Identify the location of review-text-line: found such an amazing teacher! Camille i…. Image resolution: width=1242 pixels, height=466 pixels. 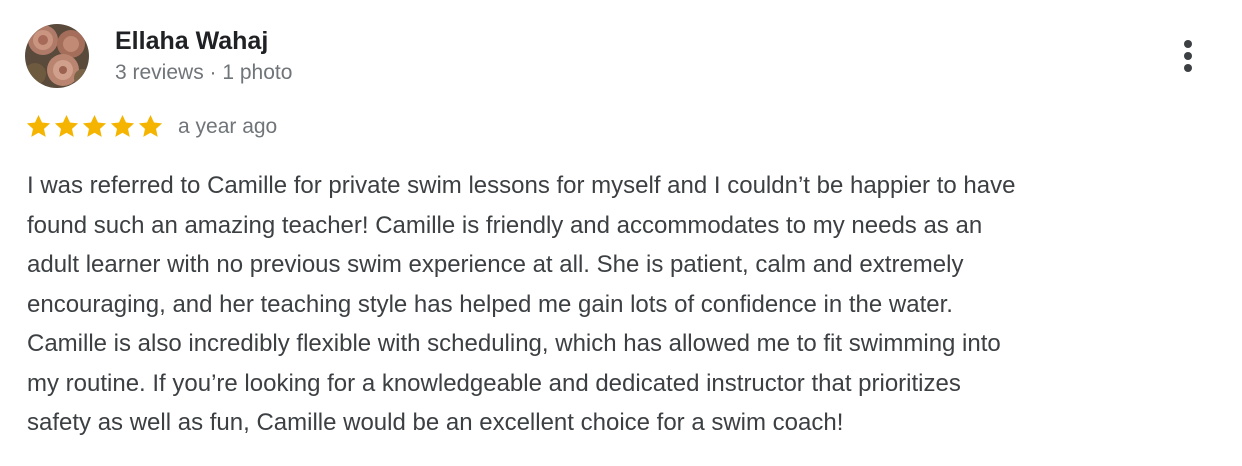
(505, 225).